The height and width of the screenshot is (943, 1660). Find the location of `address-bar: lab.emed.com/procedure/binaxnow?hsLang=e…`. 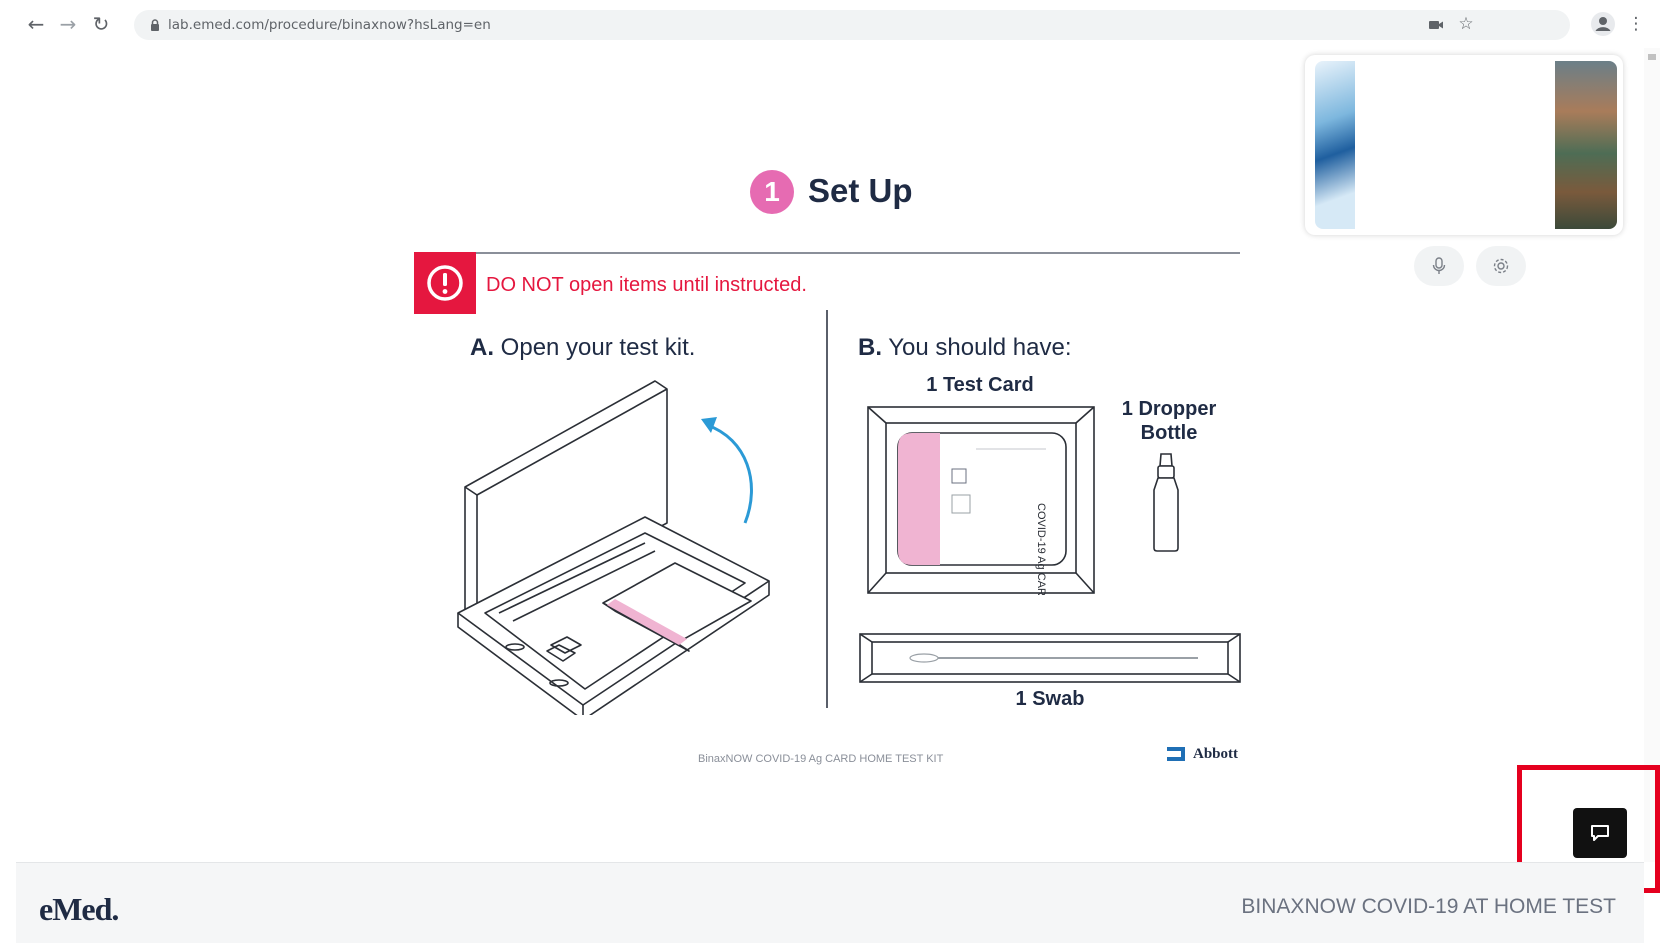

address-bar: lab.emed.com/procedure/binaxnow?hsLang=e… is located at coordinates (852, 25).